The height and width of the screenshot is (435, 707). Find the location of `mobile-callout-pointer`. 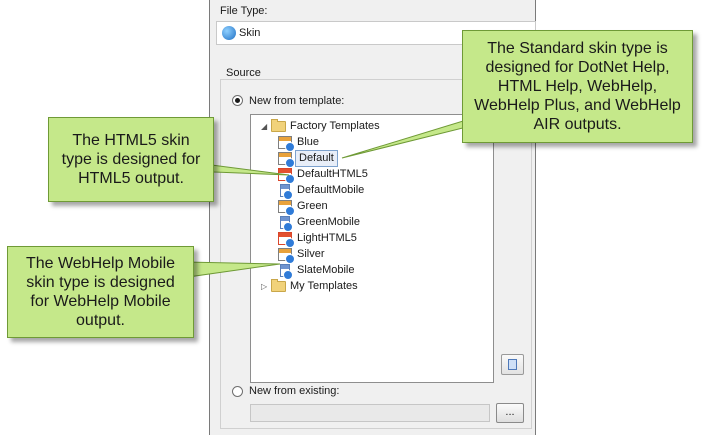

mobile-callout-pointer is located at coordinates (233, 269).